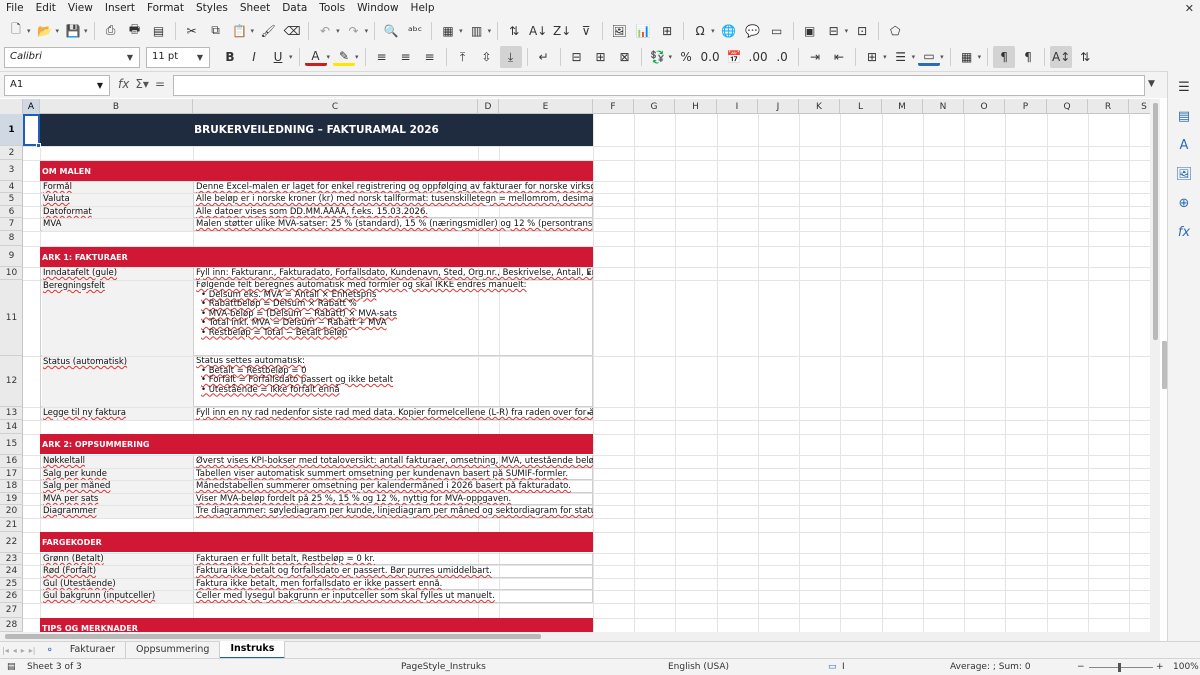 This screenshot has height=675, width=1200. I want to click on column-header: K, so click(819, 106).